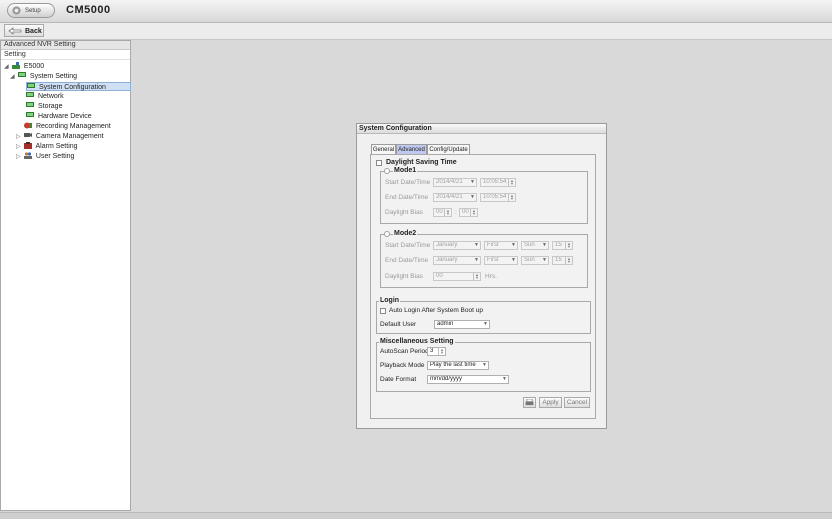 This screenshot has height=519, width=832. What do you see at coordinates (390, 301) in the screenshot?
I see `login-label: Login` at bounding box center [390, 301].